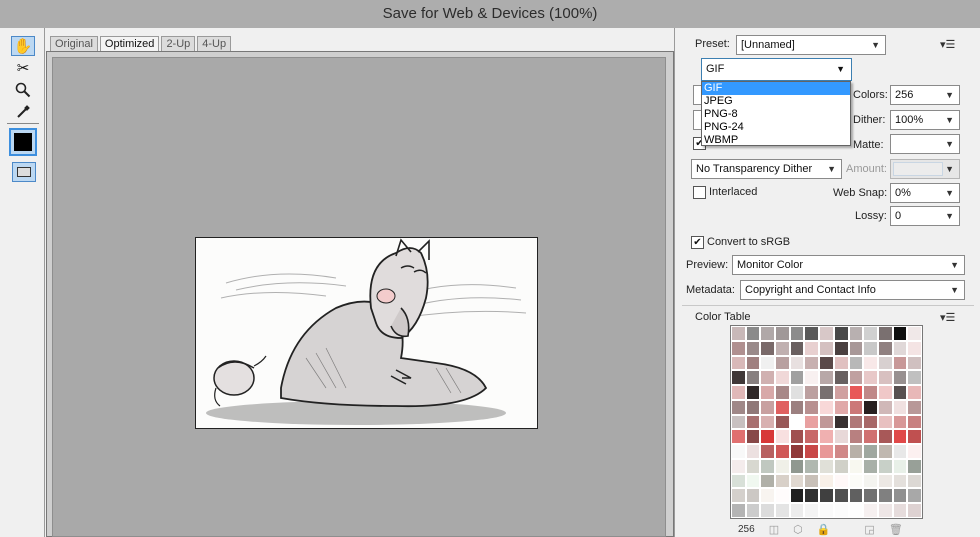 Image resolution: width=980 pixels, height=537 pixels. I want to click on interlaced-checkbox, so click(699, 192).